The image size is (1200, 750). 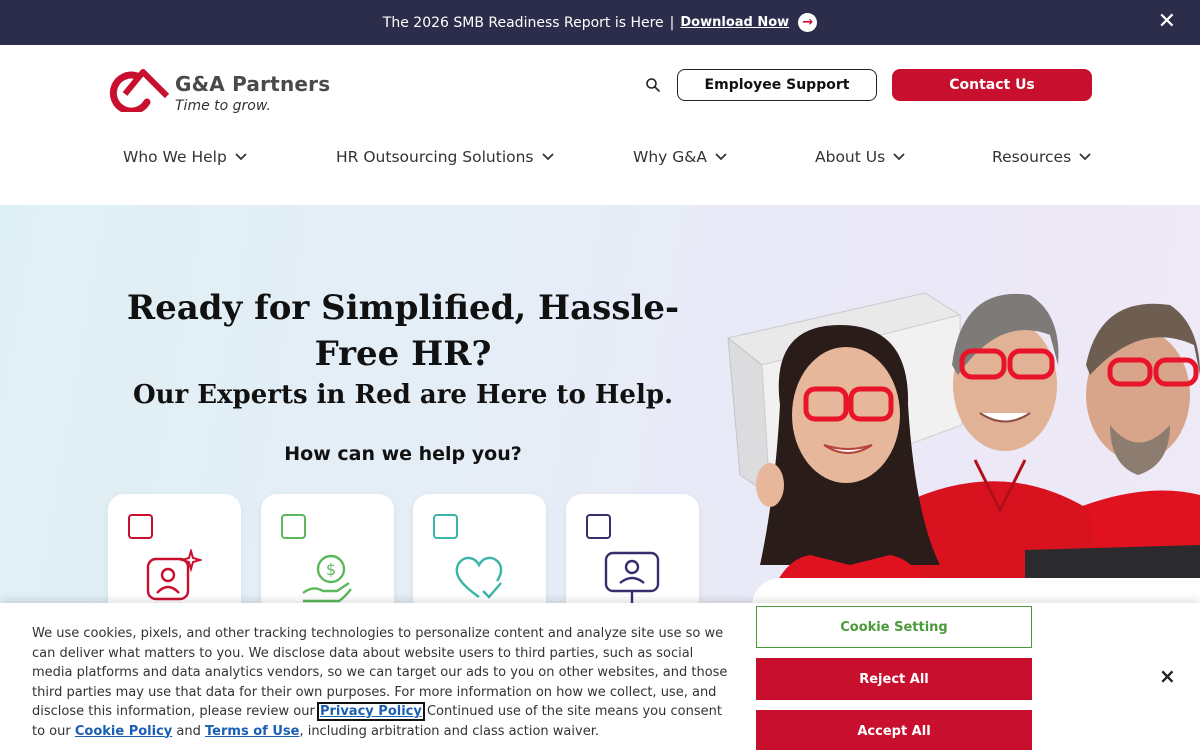 I want to click on heart-check-icon, so click(x=479, y=577).